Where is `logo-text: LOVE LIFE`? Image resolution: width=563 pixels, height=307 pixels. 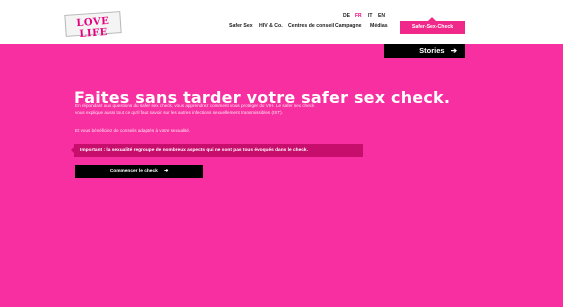 logo-text: LOVE LIFE is located at coordinates (93, 27).